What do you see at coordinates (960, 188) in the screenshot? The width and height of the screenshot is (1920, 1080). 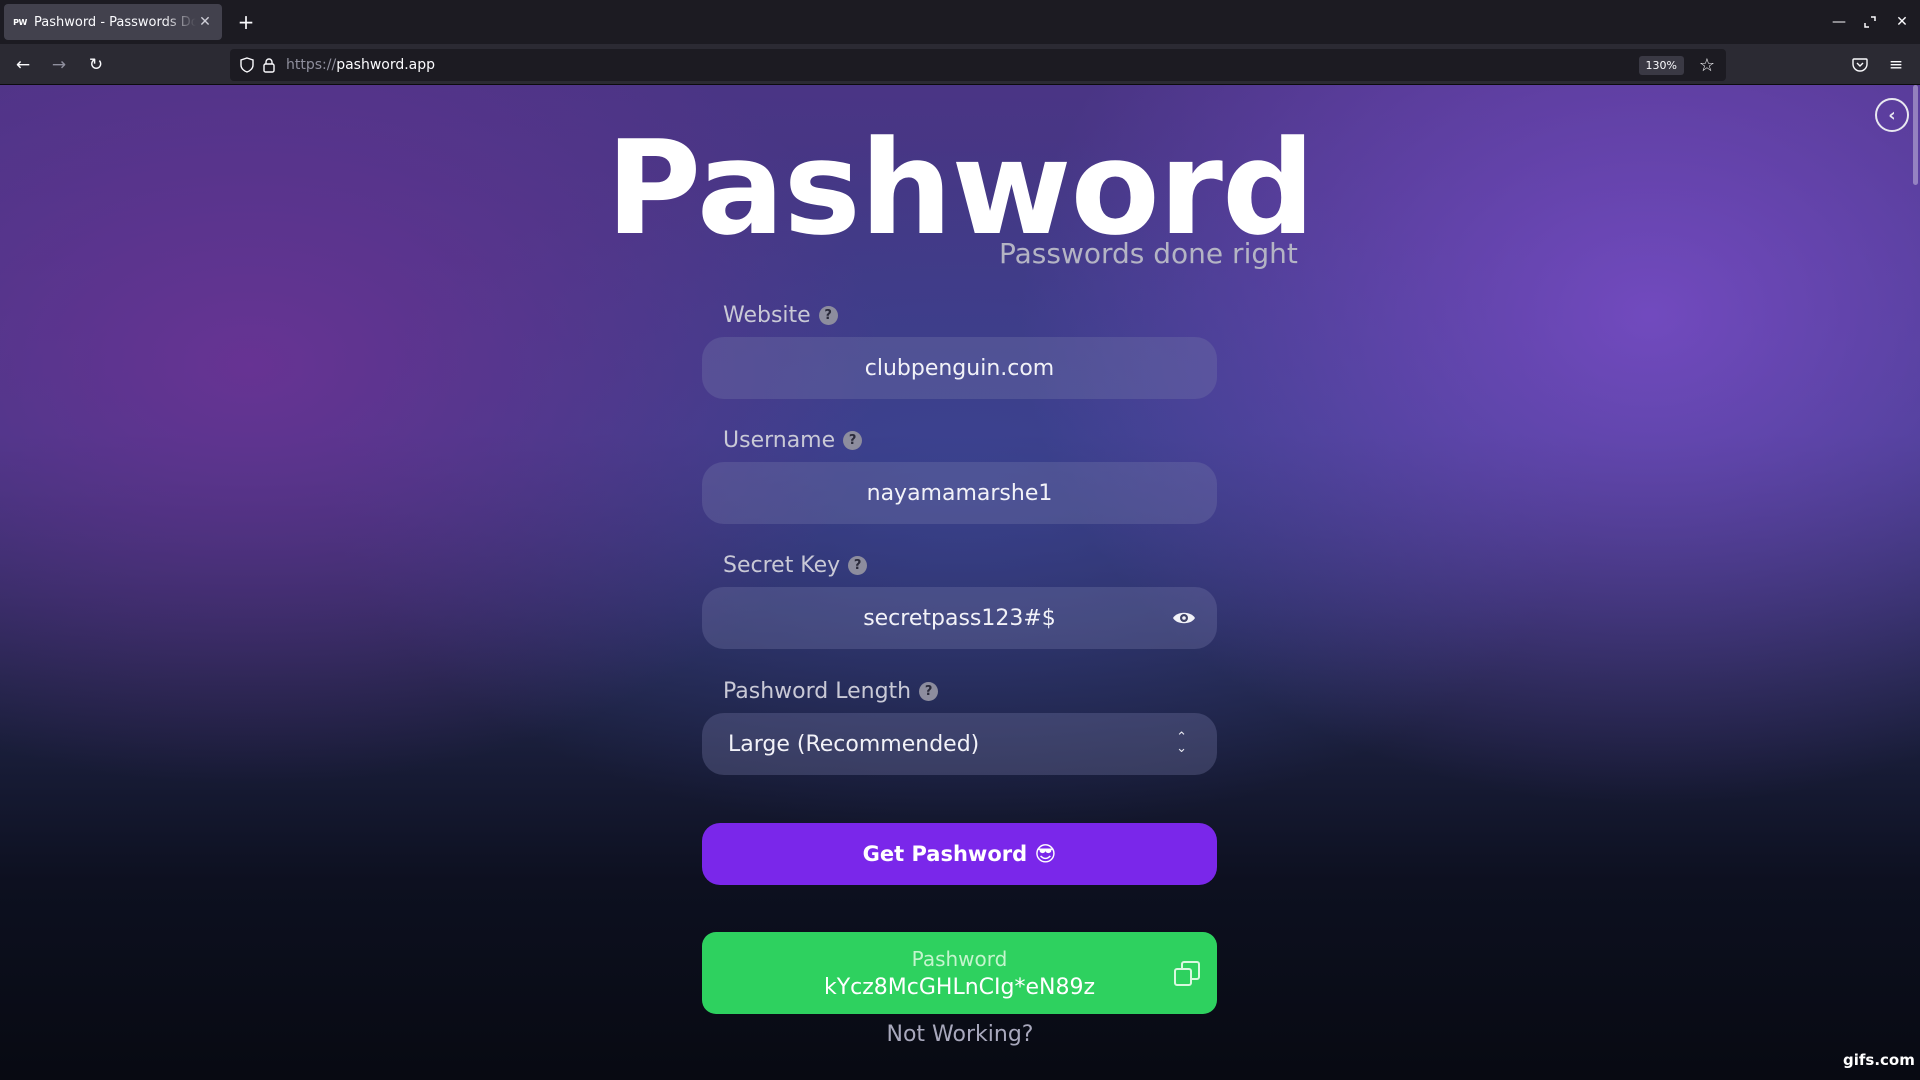 I see `page-title: Pashword` at bounding box center [960, 188].